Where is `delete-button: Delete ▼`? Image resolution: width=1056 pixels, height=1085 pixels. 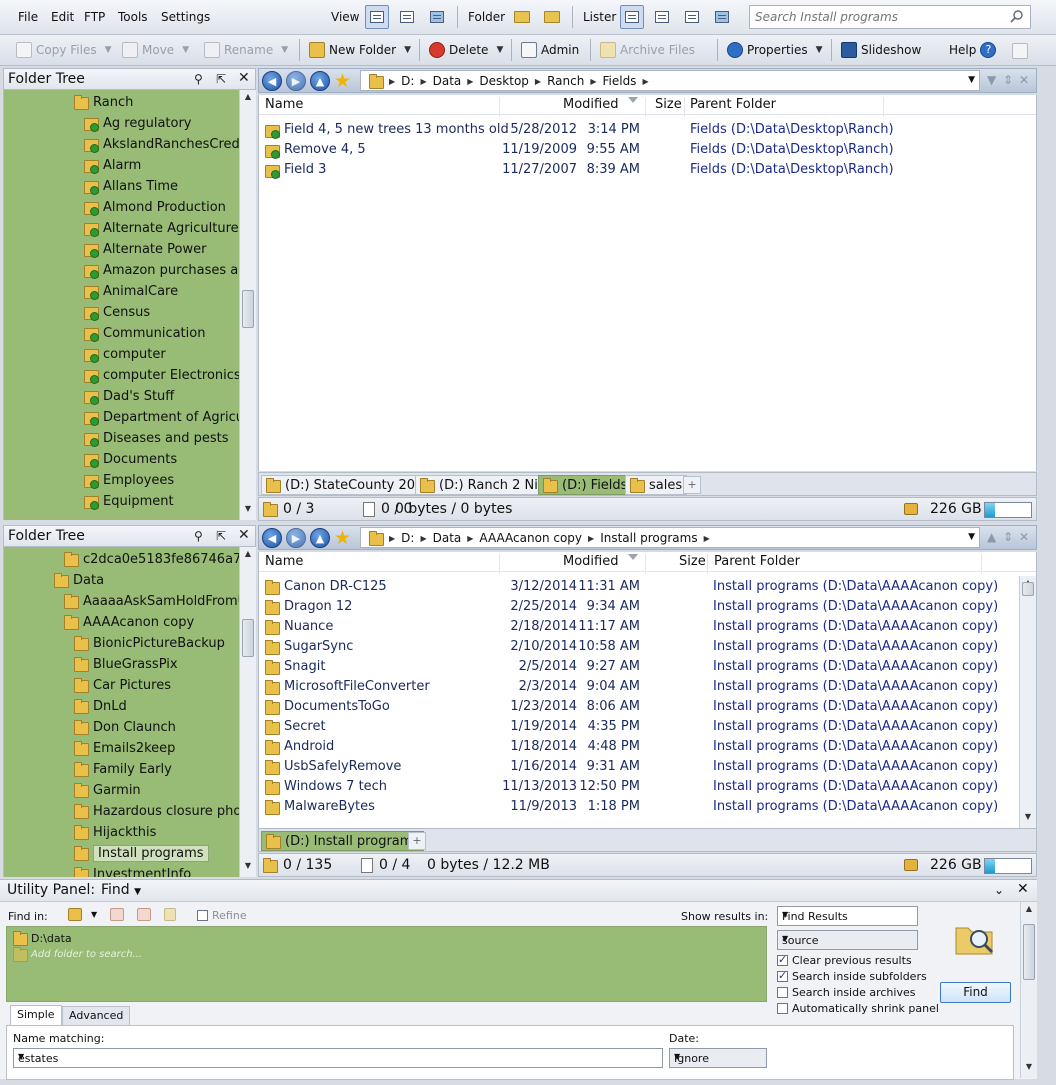
delete-button: Delete ▼ is located at coordinates (466, 50).